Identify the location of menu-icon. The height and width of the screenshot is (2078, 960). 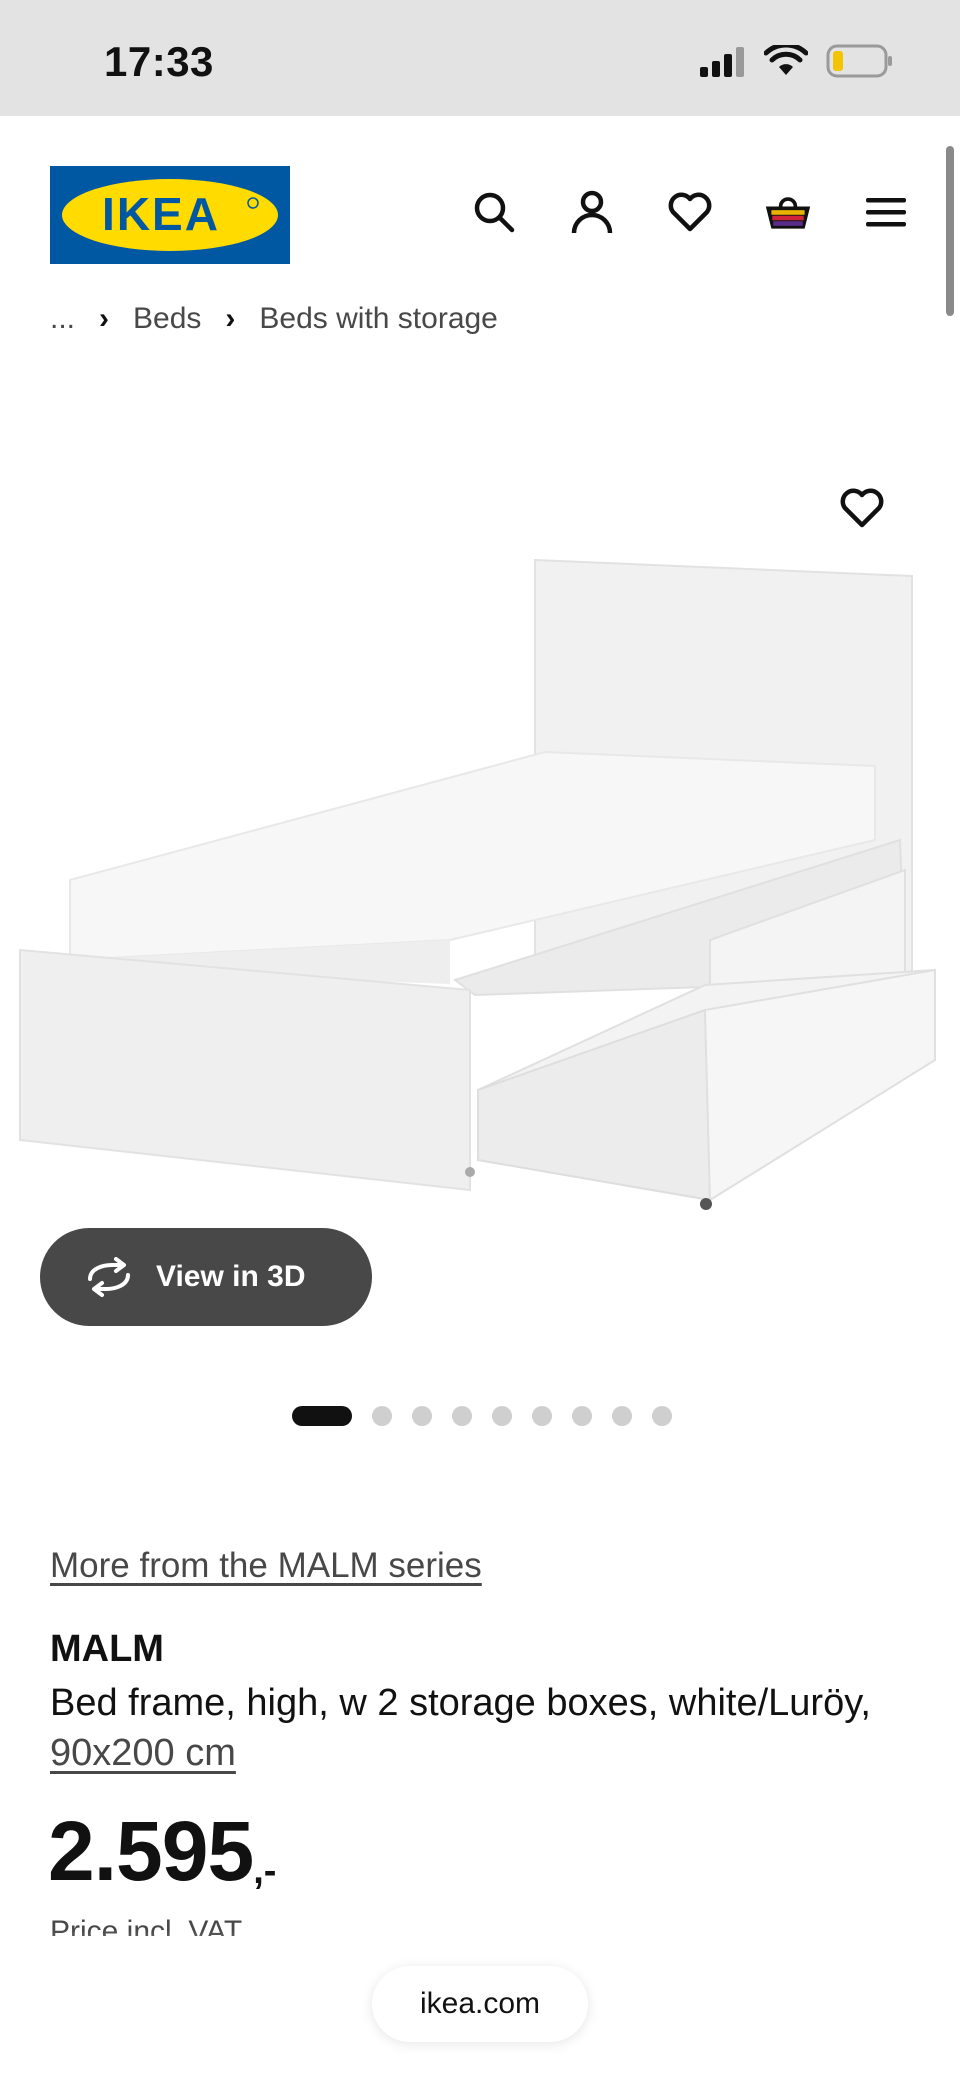
(886, 212).